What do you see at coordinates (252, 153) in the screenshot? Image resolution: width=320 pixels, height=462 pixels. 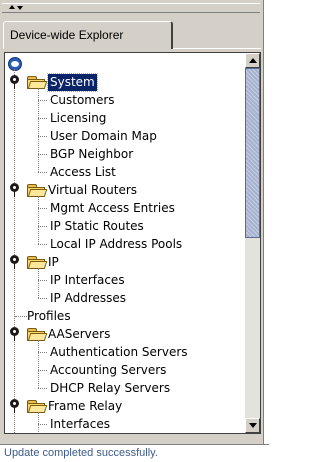 I see `scroll-thumb` at bounding box center [252, 153].